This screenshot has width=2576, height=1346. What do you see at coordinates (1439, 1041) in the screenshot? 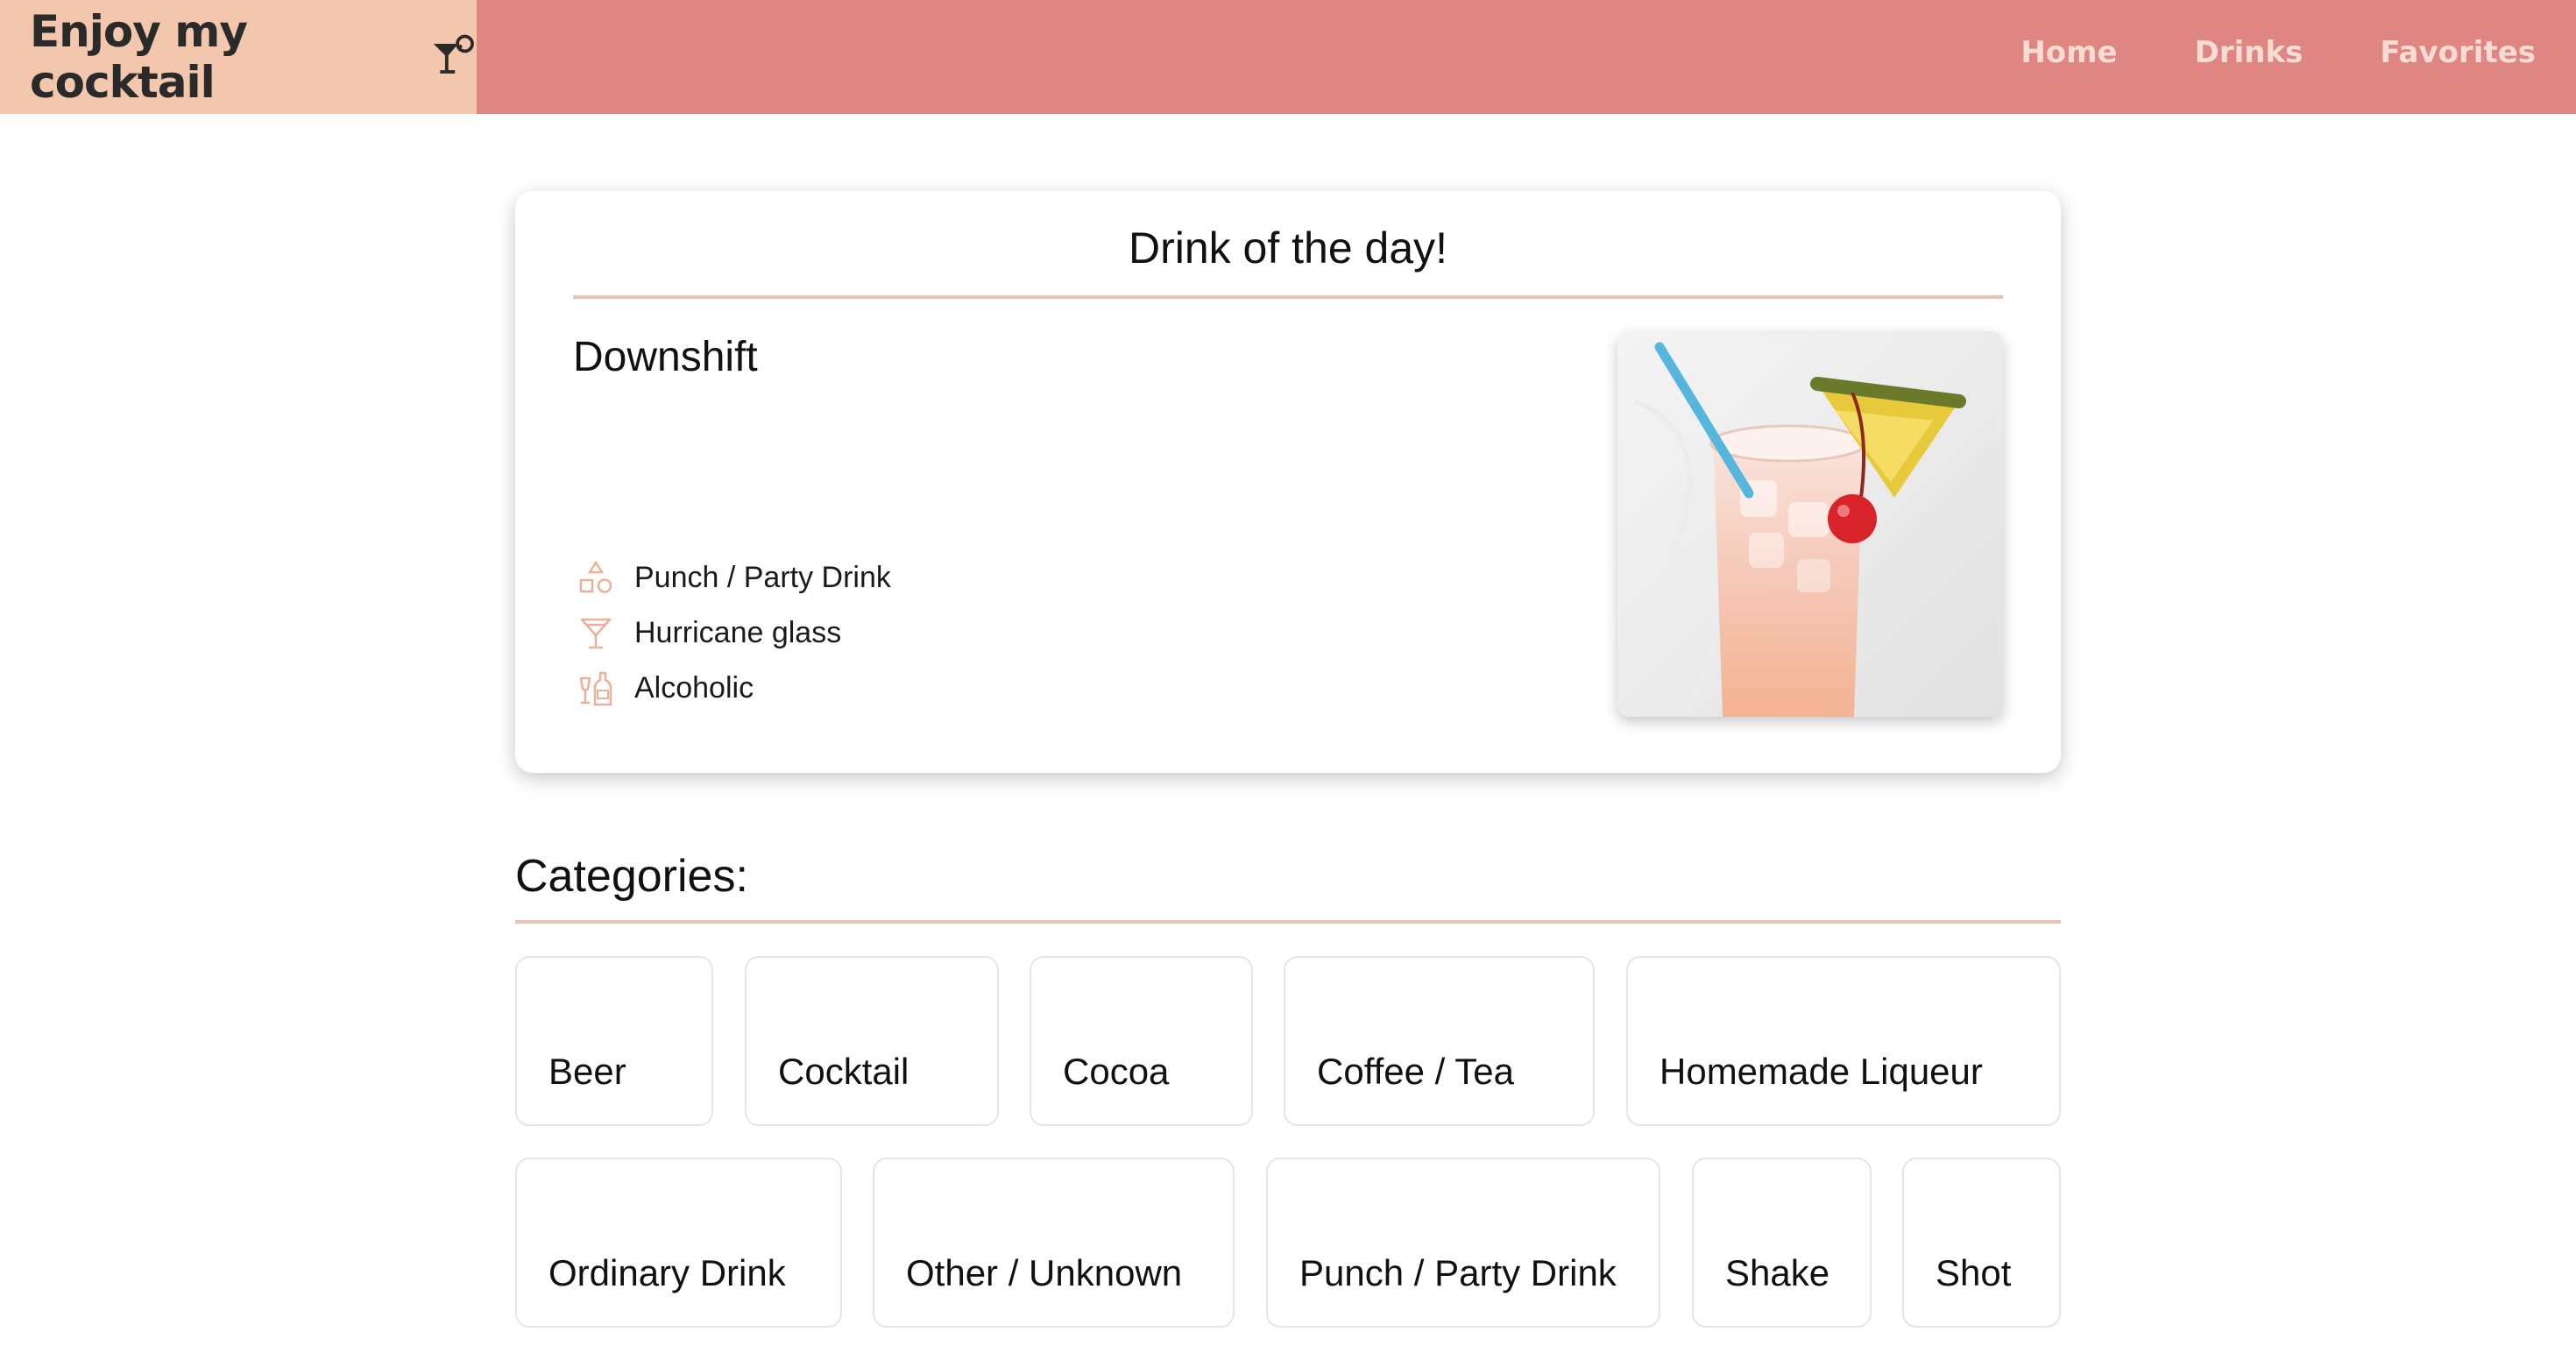
I see `category-chip-coffee-tea: Coffee / Tea` at bounding box center [1439, 1041].